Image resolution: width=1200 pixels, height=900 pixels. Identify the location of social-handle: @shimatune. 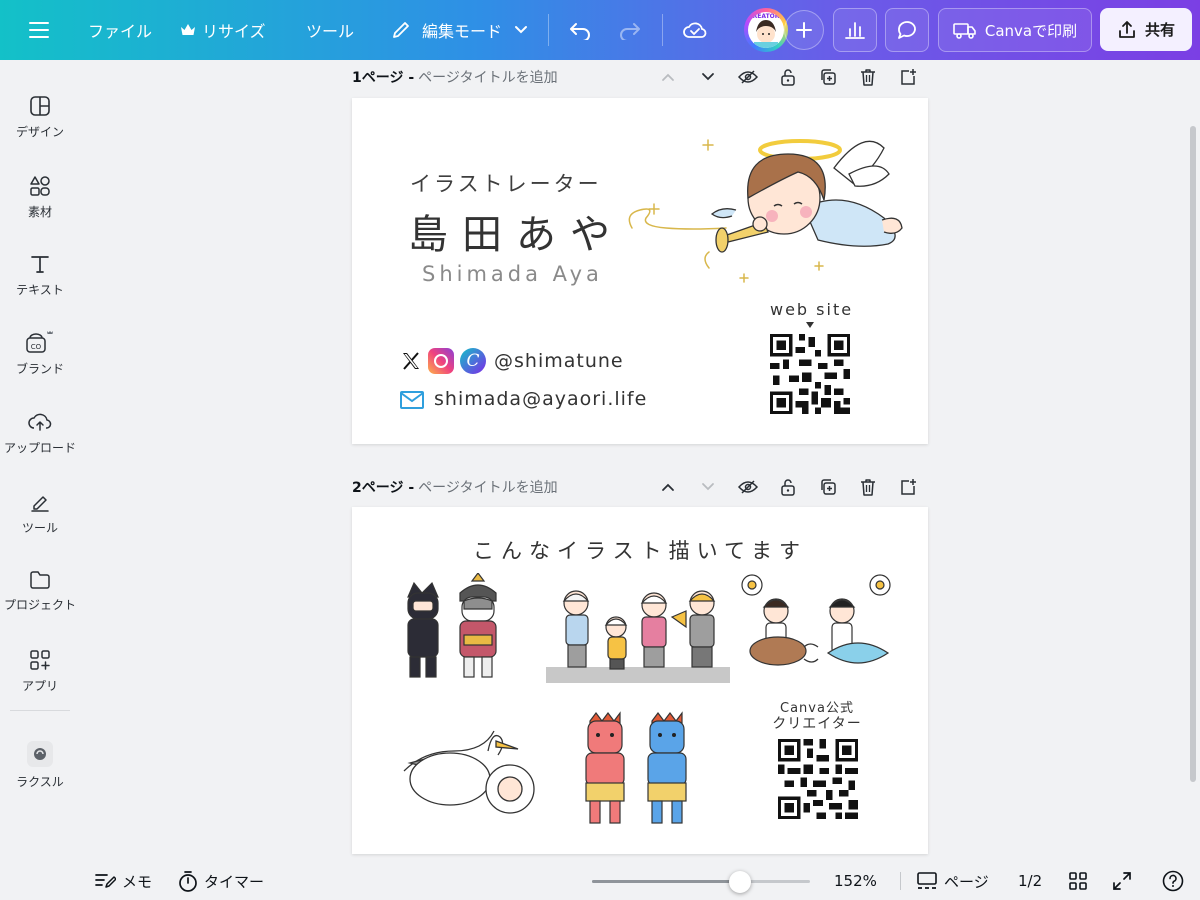
(559, 361).